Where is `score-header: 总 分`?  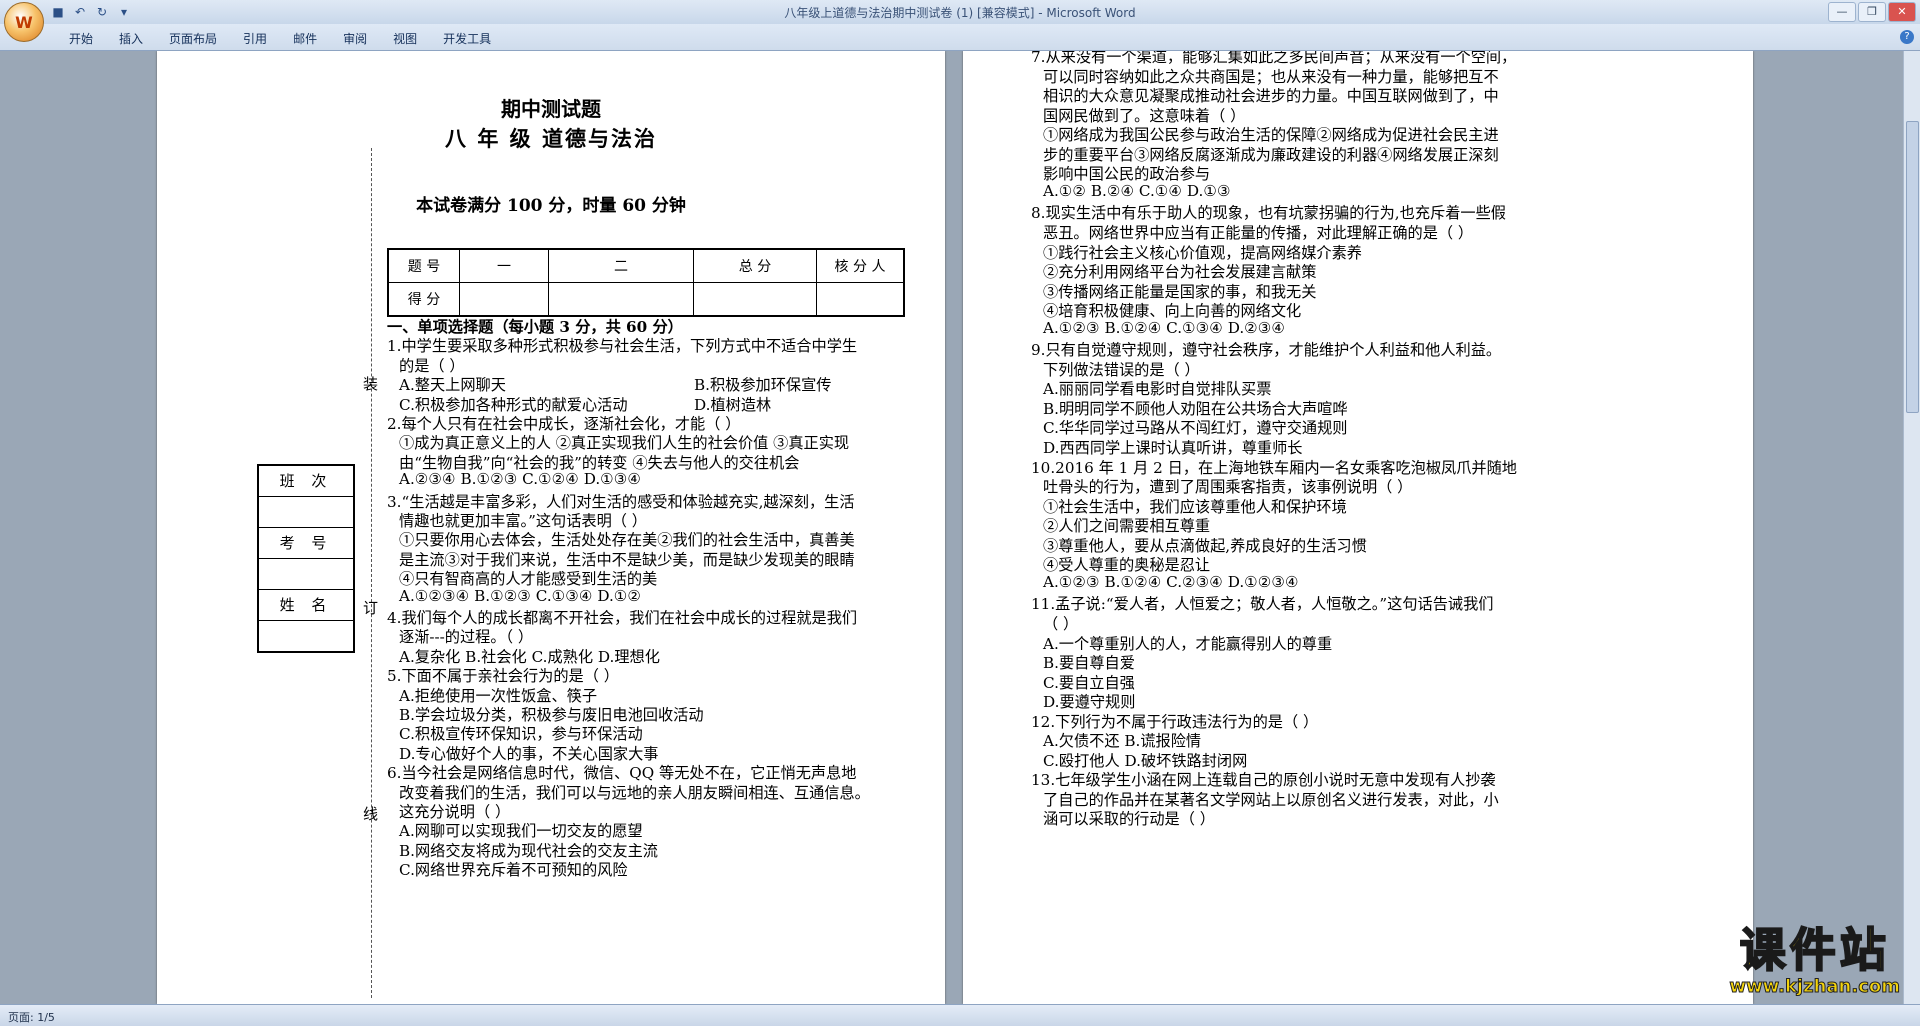
score-header: 总 分 is located at coordinates (755, 265).